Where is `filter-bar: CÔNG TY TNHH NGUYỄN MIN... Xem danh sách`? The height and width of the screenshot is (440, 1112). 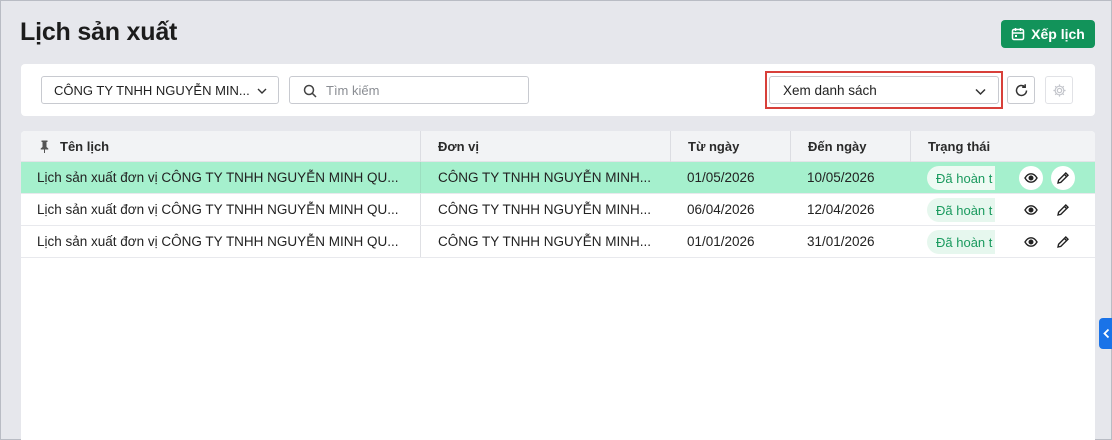 filter-bar: CÔNG TY TNHH NGUYỄN MIN... Xem danh sách is located at coordinates (558, 90).